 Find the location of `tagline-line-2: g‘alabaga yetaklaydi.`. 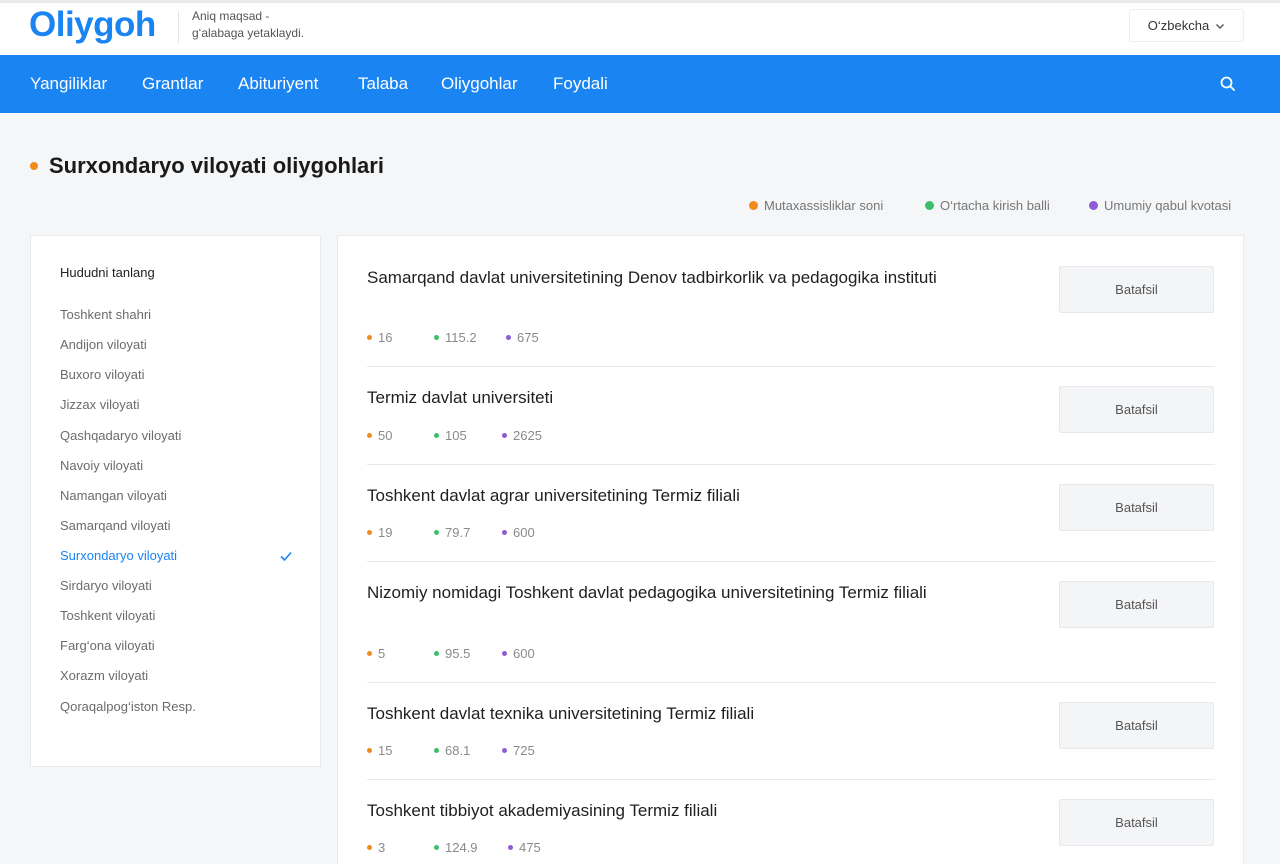

tagline-line-2: g‘alabaga yetaklaydi. is located at coordinates (248, 33).